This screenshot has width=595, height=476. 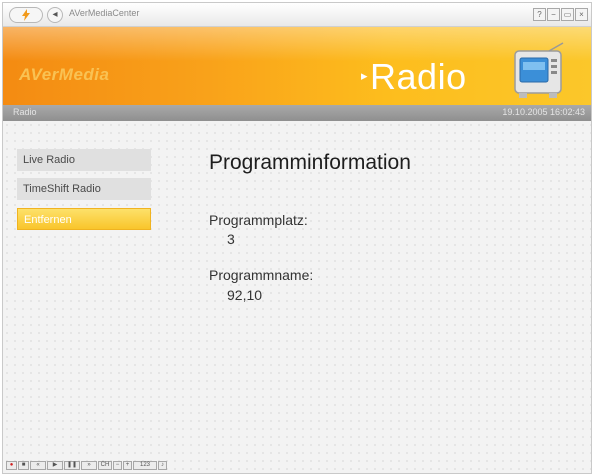 I want to click on banner-glow, so click(x=297, y=44).